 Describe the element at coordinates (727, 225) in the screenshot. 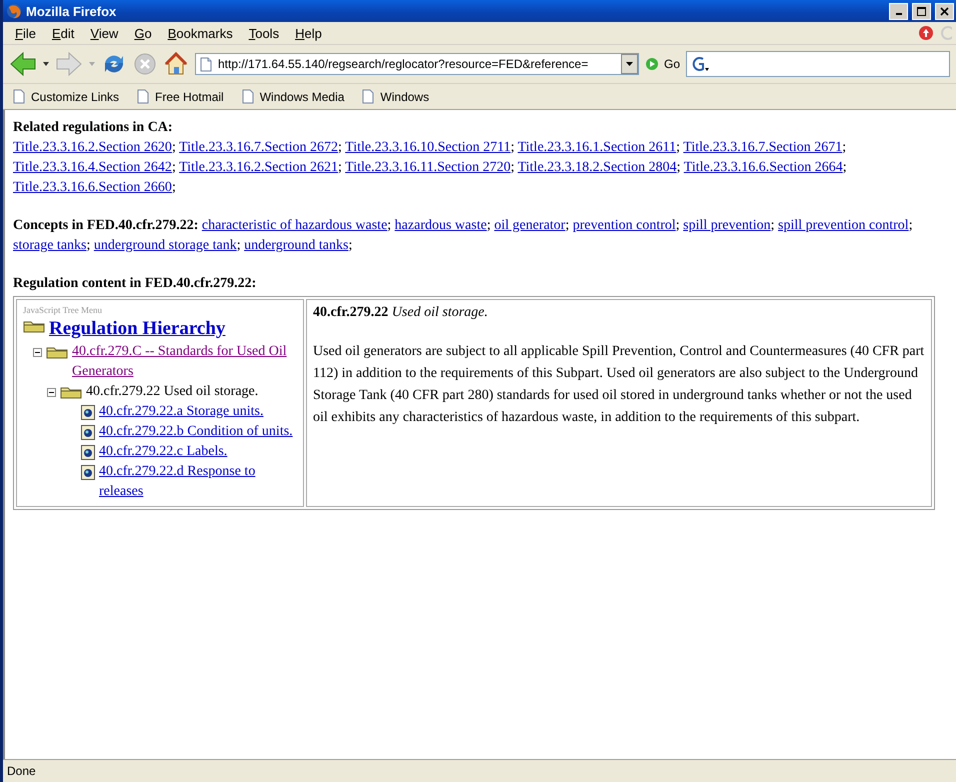

I see `concept-link: spill prevention` at that location.